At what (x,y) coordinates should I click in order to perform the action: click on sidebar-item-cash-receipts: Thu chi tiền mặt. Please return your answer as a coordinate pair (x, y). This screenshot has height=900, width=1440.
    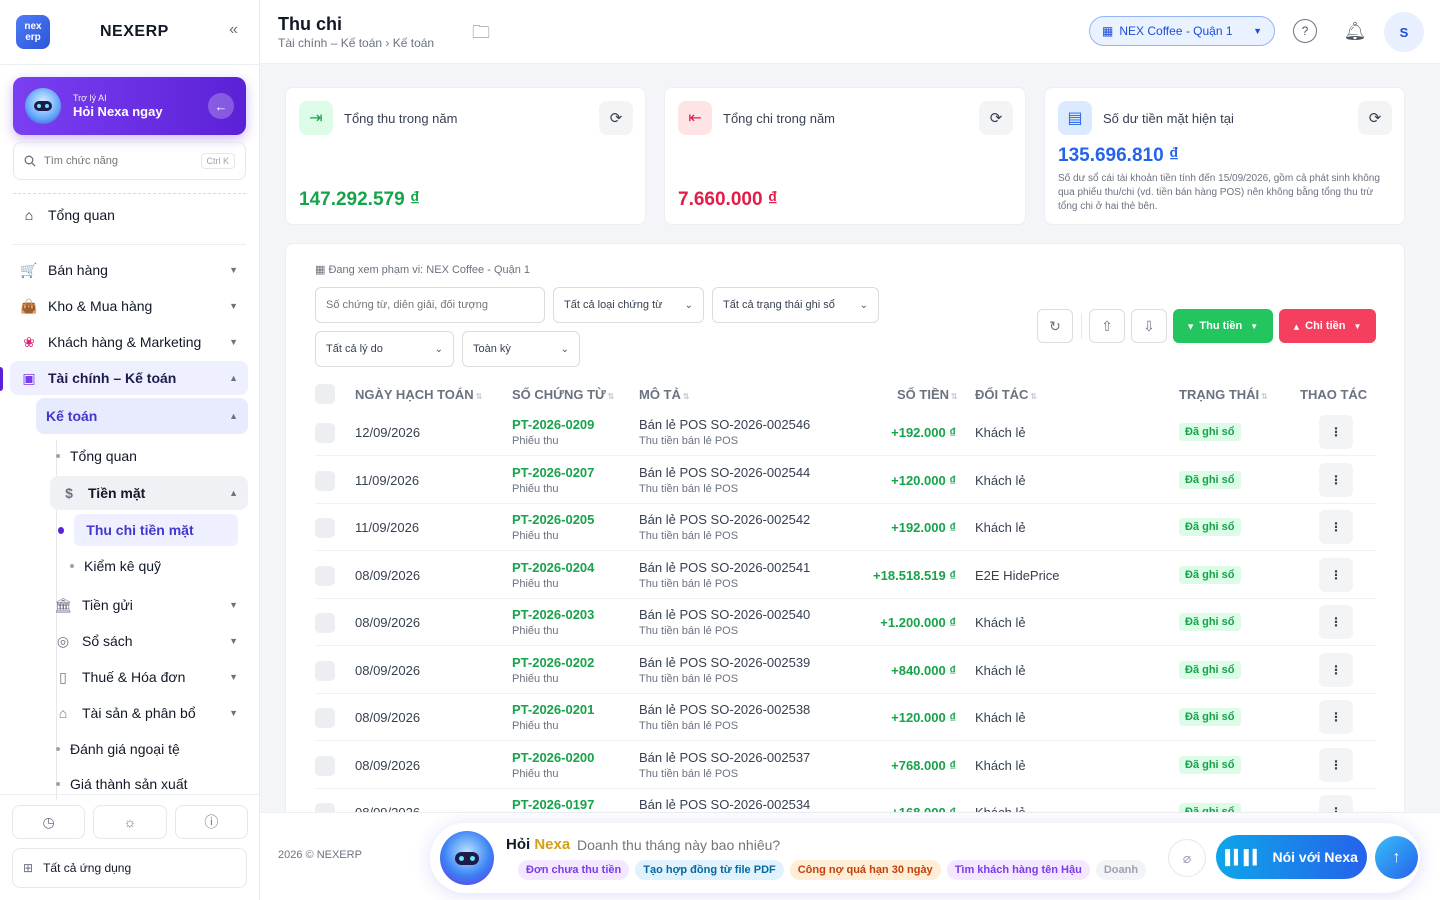
    Looking at the image, I should click on (148, 530).